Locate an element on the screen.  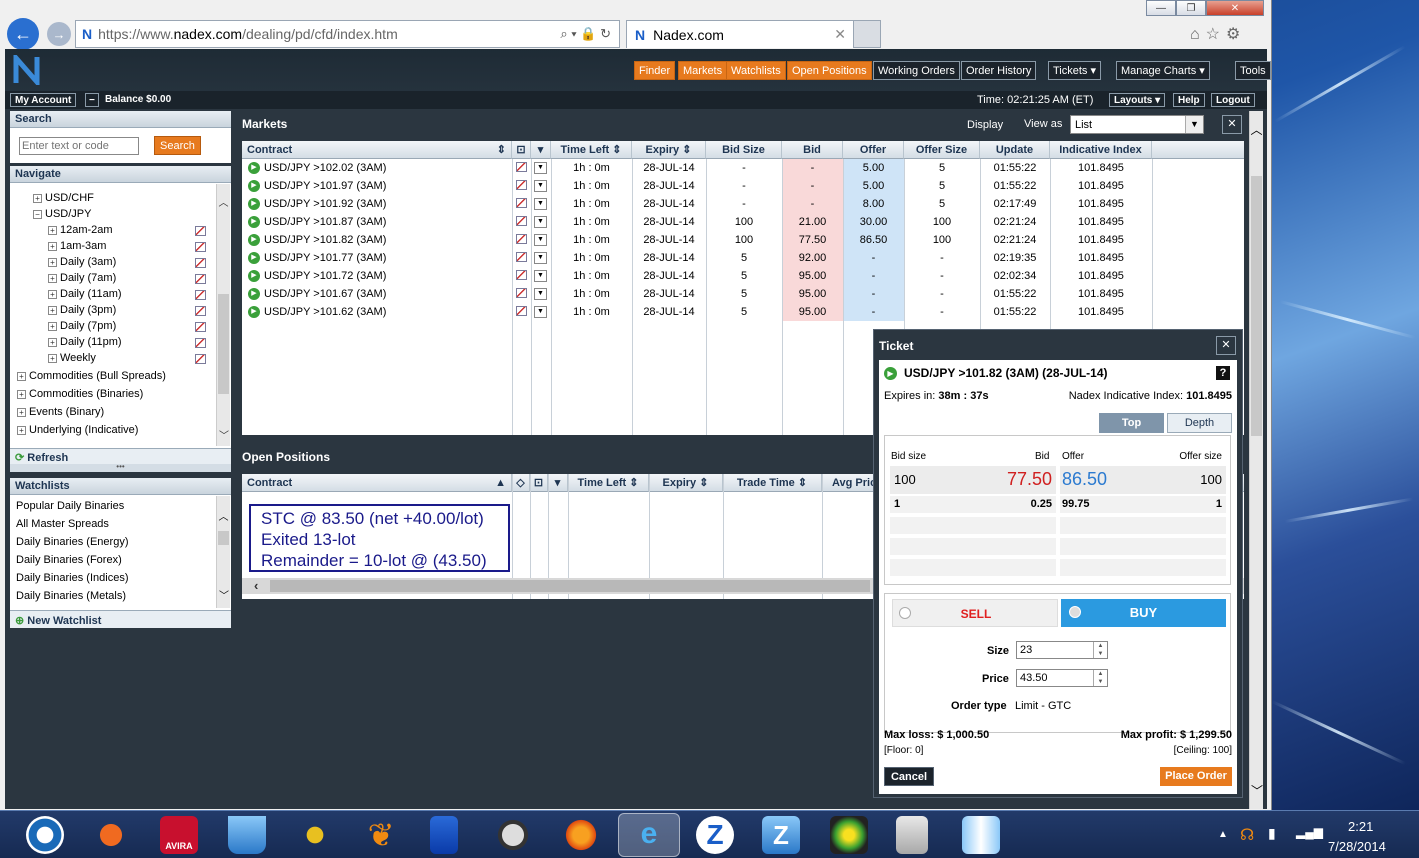
tree-item-daily-11pm: + Daily (11pm) is located at coordinates (85, 342).